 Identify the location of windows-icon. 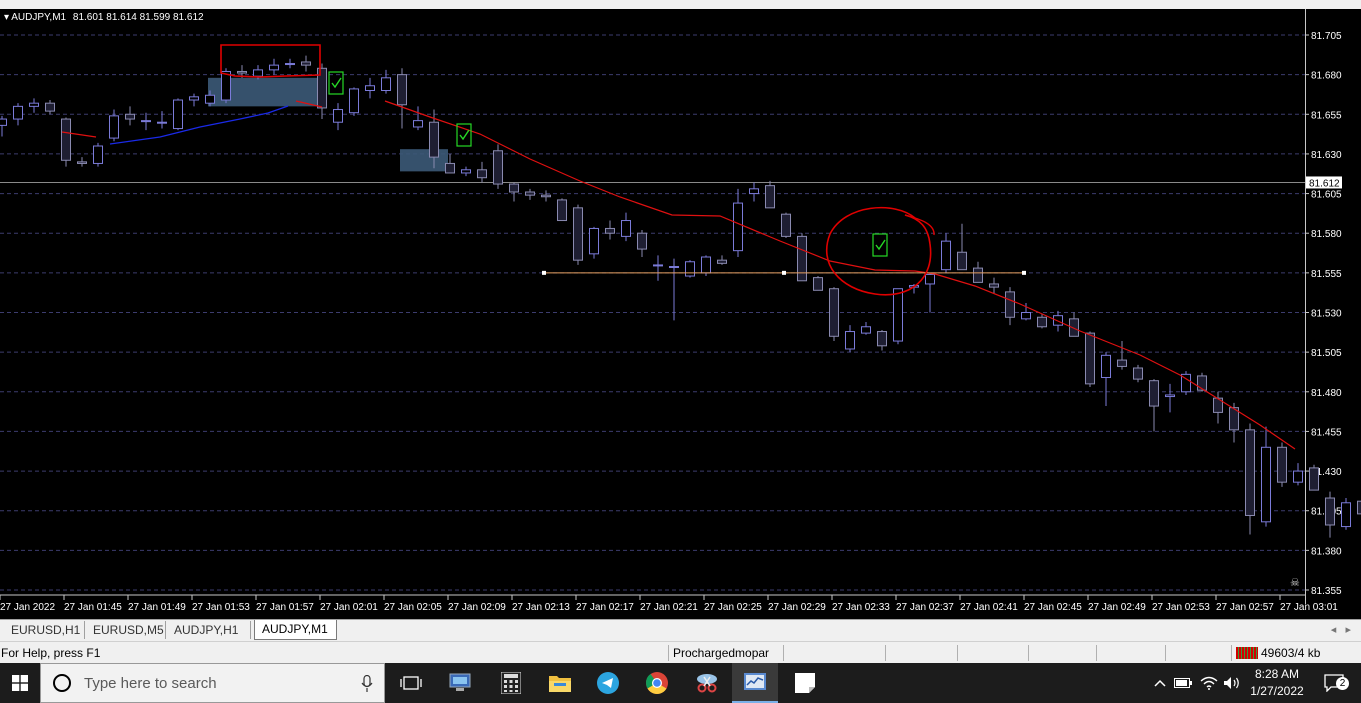
(20, 683).